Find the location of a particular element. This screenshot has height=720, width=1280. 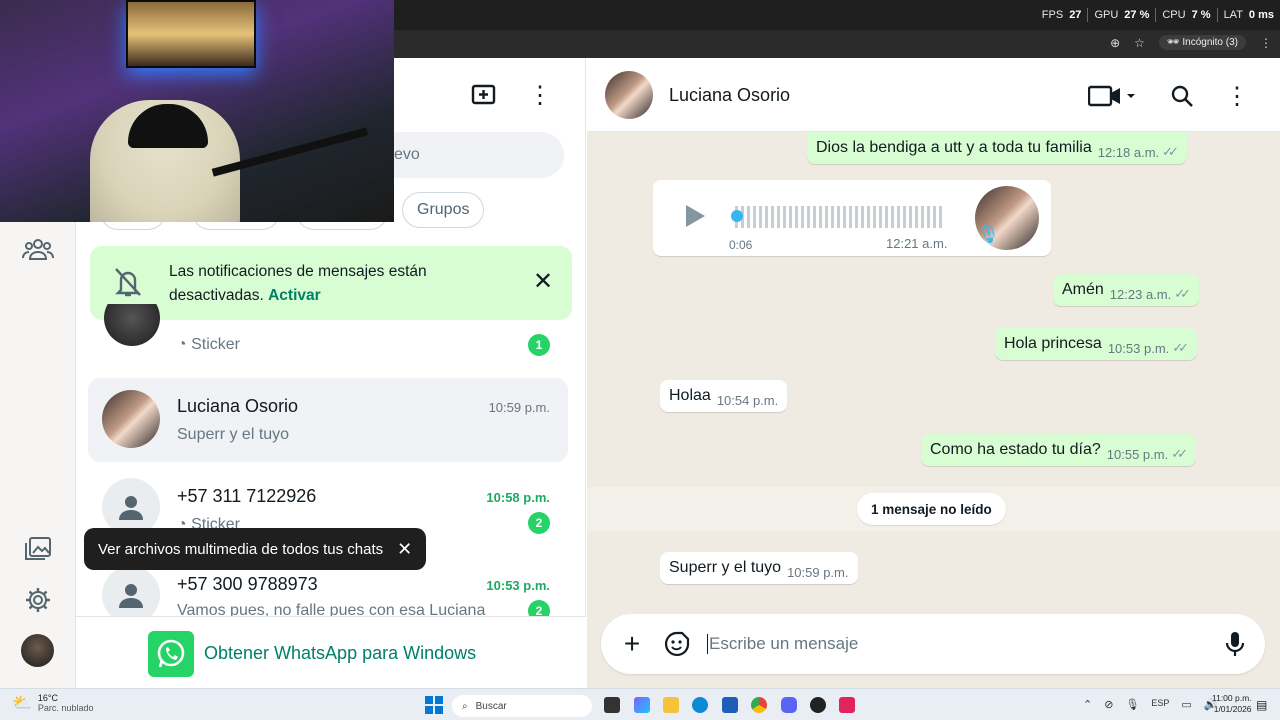

weather-desc: Parc. nublado is located at coordinates (65, 708).